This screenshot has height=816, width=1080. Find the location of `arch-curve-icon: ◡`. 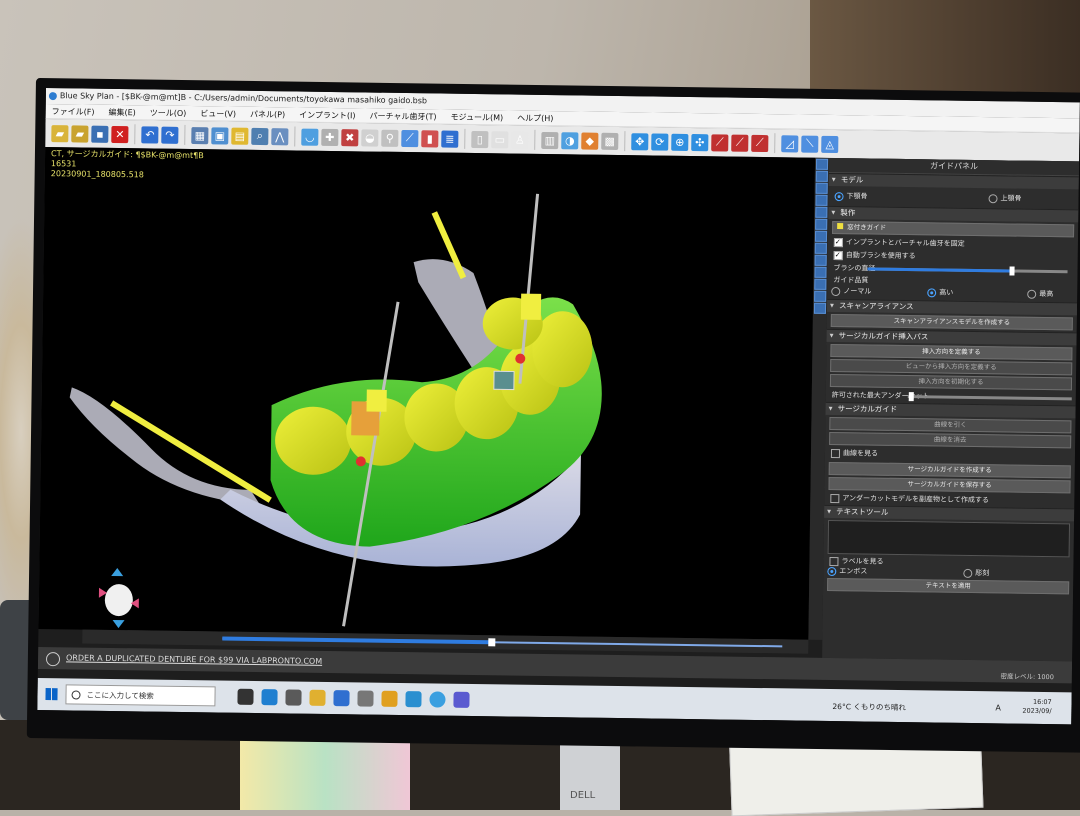

arch-curve-icon: ◡ is located at coordinates (310, 137).